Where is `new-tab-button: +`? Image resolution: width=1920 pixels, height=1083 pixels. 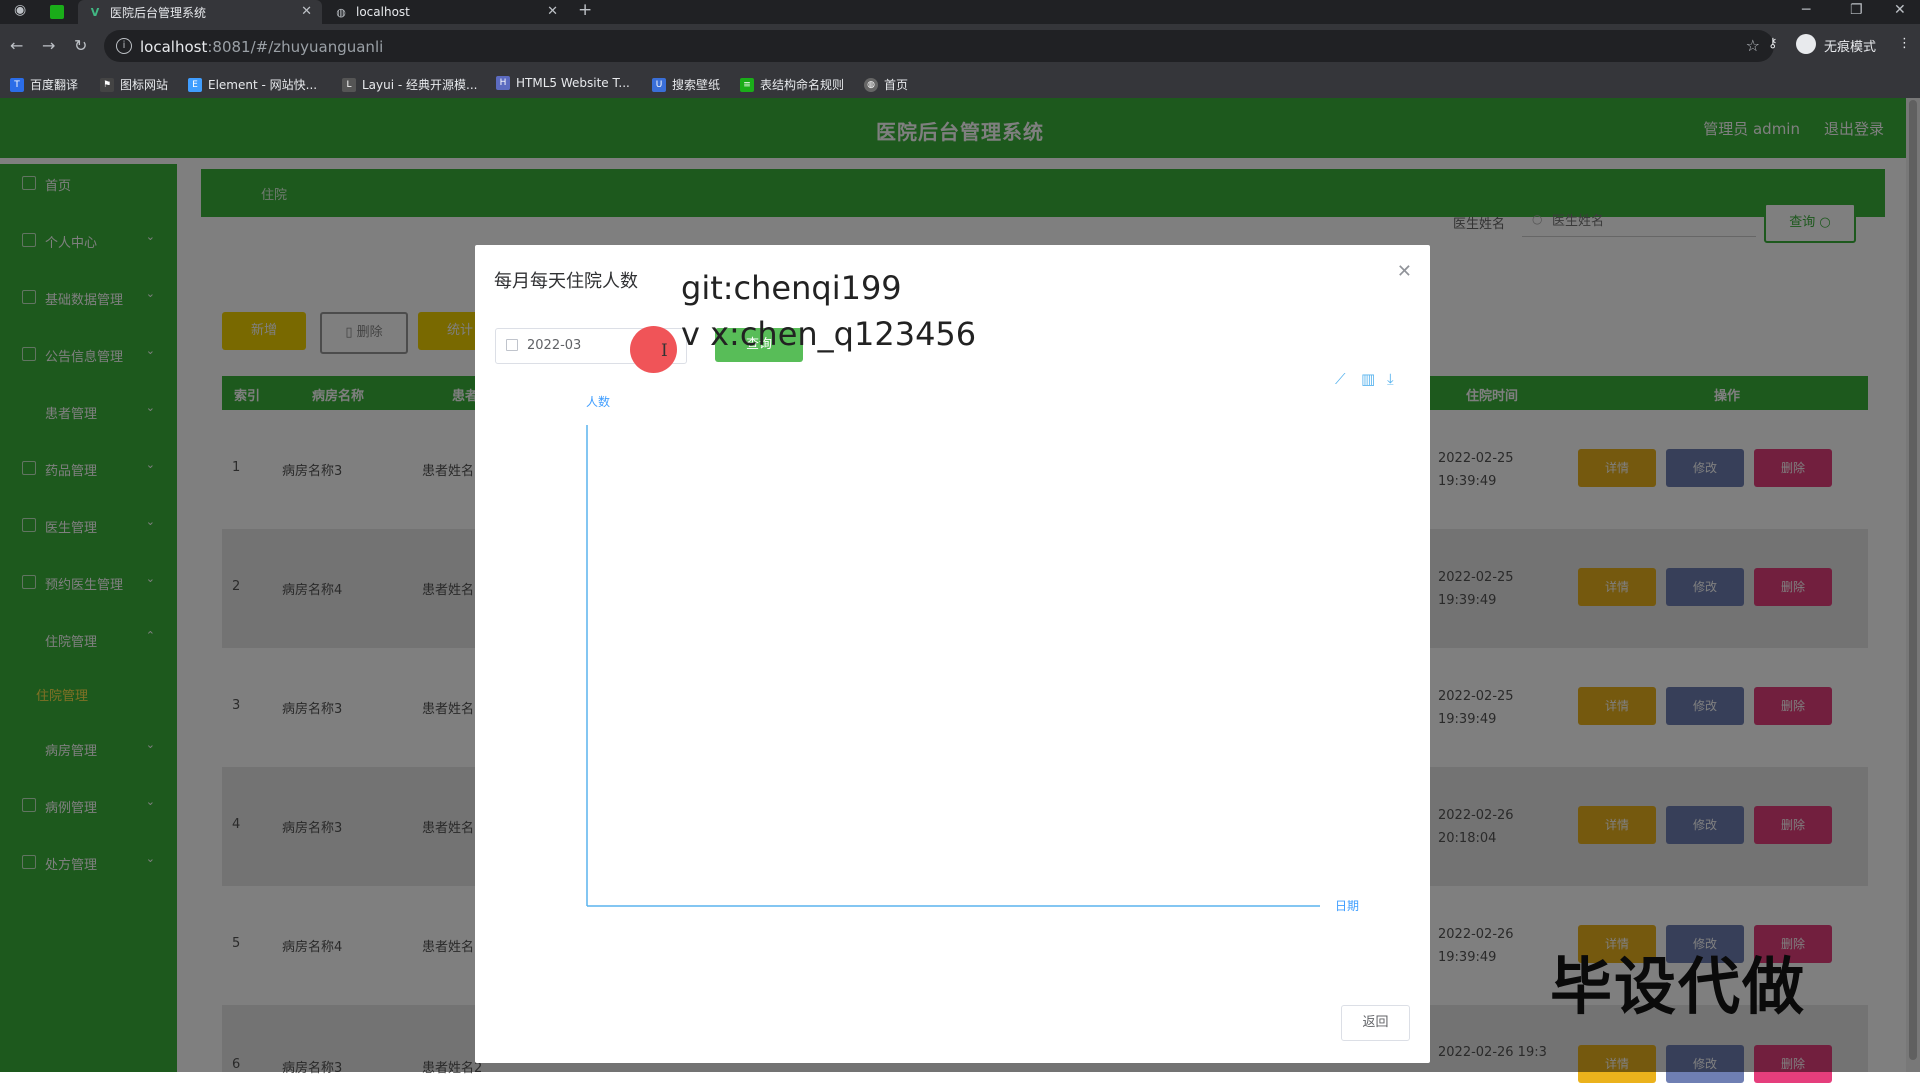
new-tab-button: + is located at coordinates (585, 10).